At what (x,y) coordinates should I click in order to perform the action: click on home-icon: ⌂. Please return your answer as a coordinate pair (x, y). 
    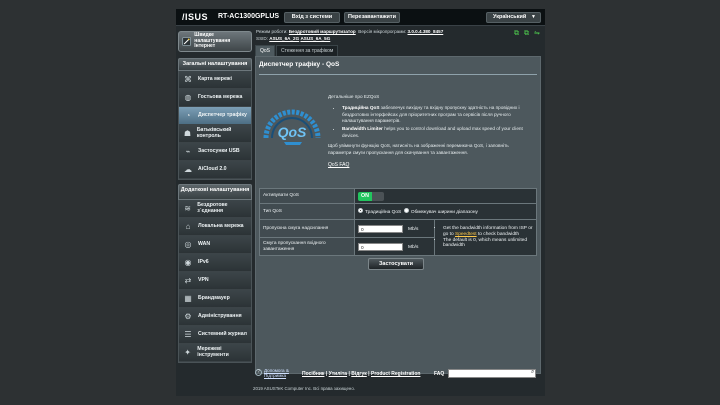
    Looking at the image, I should click on (188, 226).